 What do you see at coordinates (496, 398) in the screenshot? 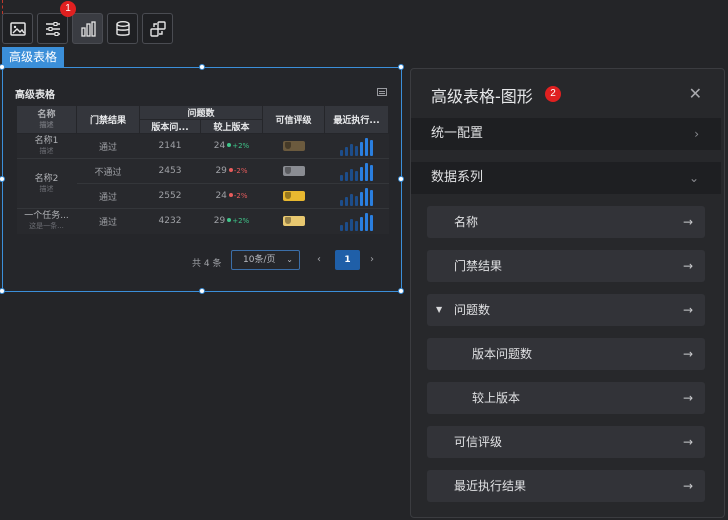
I see `series-item-label: 较上版本` at bounding box center [496, 398].